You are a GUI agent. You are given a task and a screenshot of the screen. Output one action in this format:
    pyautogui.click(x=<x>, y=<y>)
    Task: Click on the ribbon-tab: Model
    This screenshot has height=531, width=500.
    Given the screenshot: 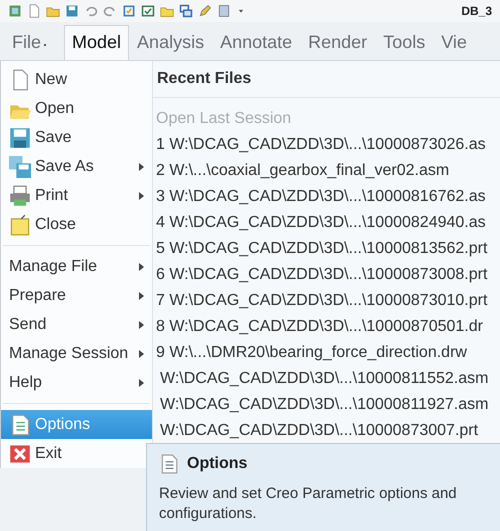 What is the action you would take?
    pyautogui.click(x=97, y=42)
    